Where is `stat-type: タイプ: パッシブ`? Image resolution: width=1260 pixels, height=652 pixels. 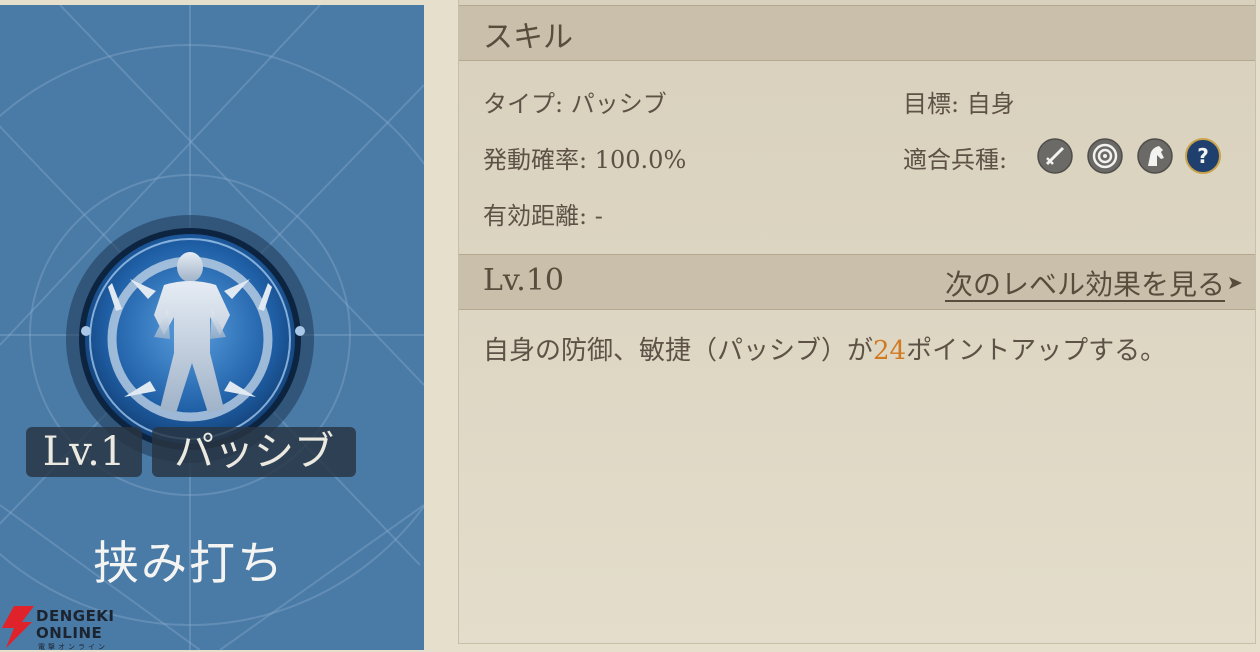 stat-type: タイプ: パッシブ is located at coordinates (575, 101).